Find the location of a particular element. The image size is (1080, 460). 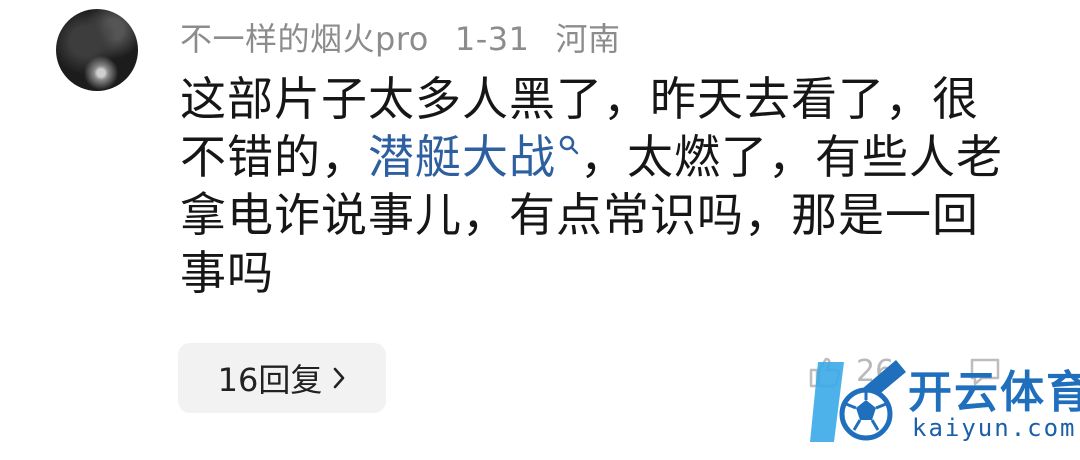

watermark-brand: 开云体育 is located at coordinates (994, 392).